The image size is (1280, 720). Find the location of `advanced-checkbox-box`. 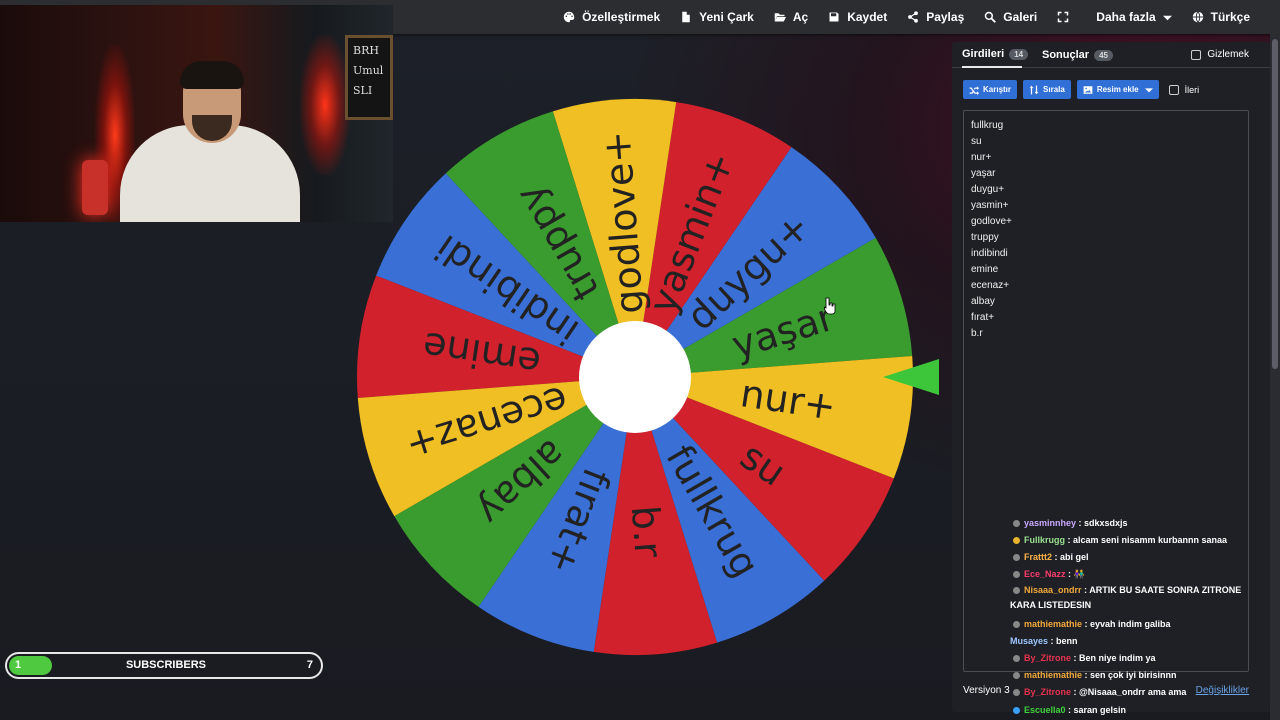

advanced-checkbox-box is located at coordinates (1173, 89).